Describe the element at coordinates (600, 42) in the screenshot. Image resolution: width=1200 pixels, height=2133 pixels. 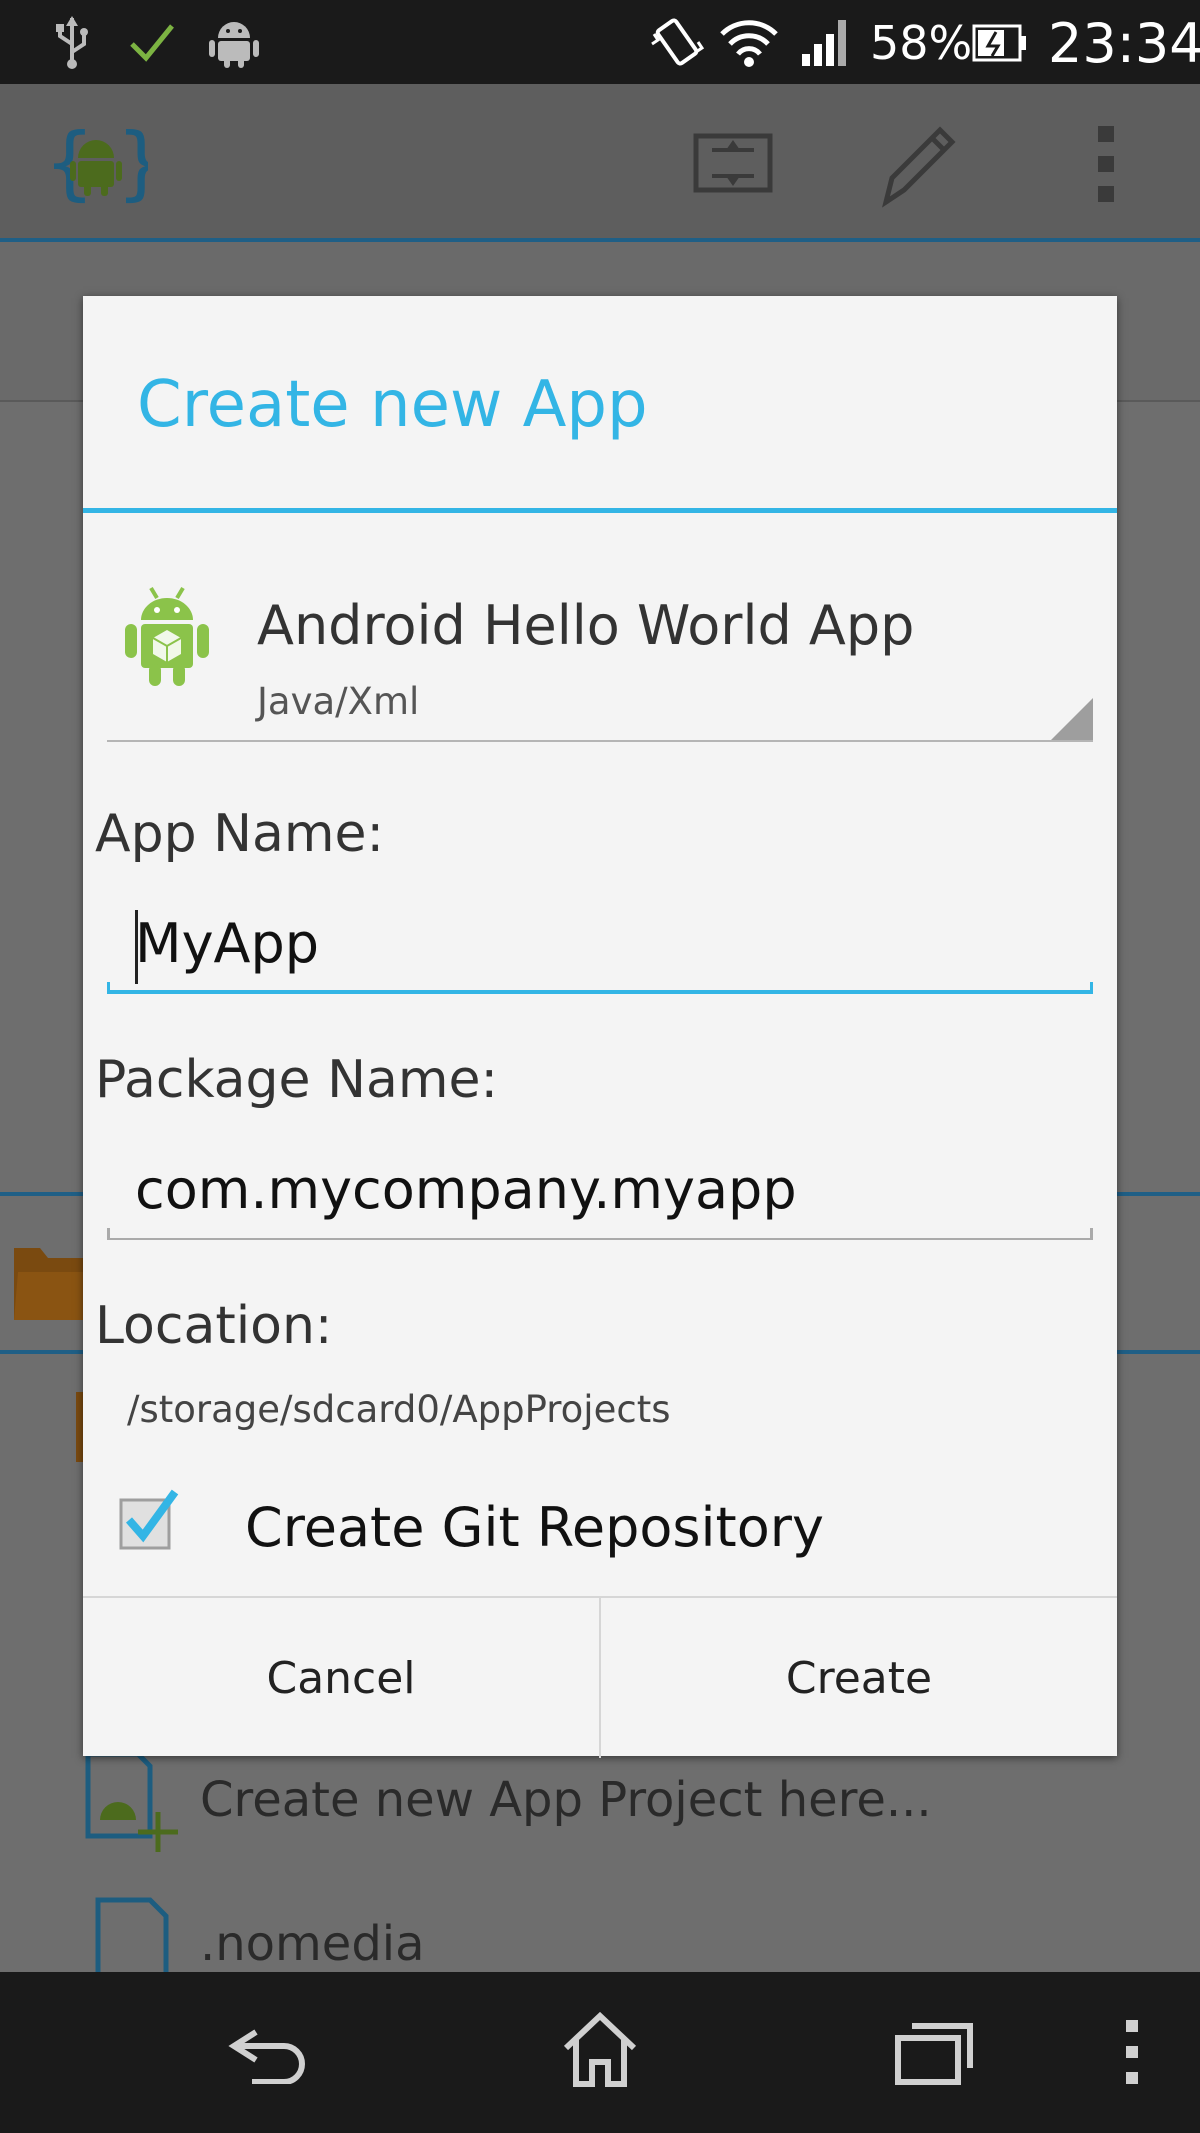
I see `status-bar: 58% 23:34` at that location.